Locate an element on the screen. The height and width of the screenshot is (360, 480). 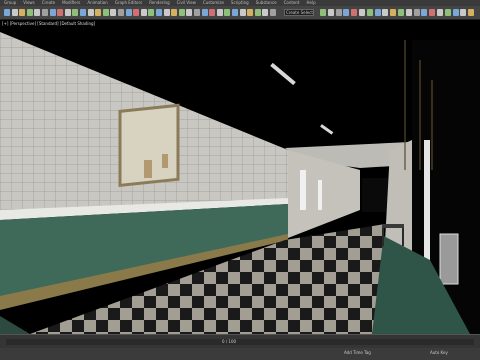
status-bar: Add Time Tag Auto Key is located at coordinates (240, 354).